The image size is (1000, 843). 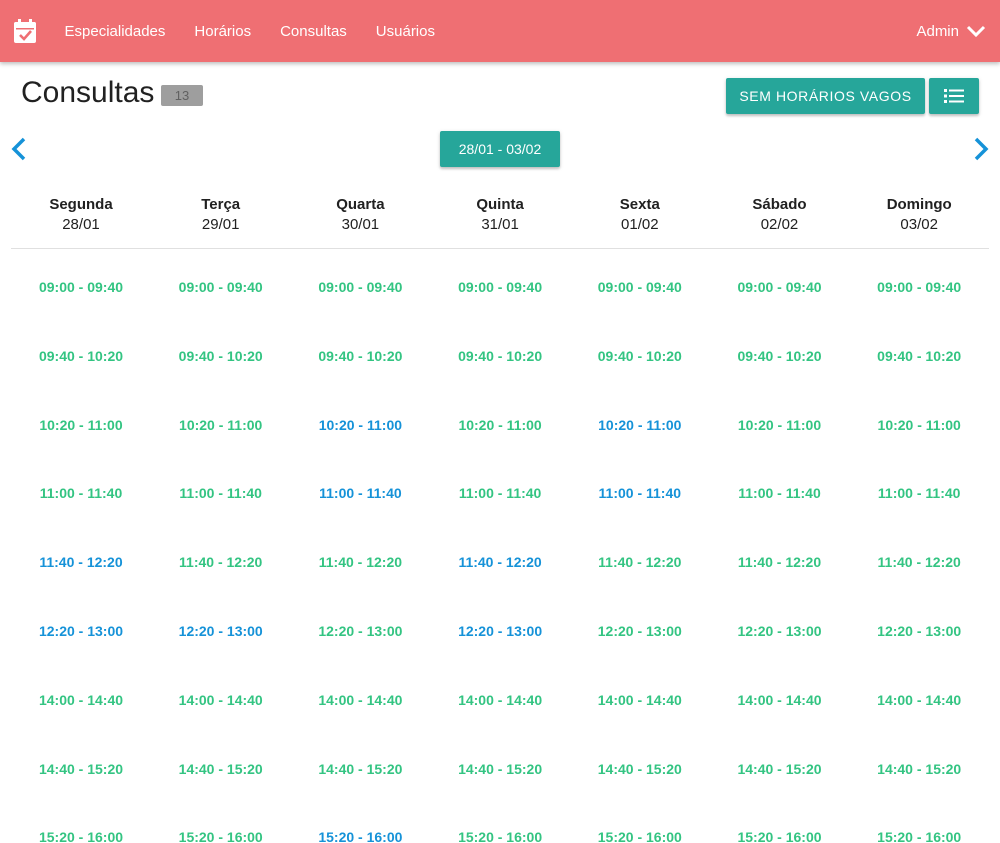 I want to click on day-header-quarta: Quarta 30/01, so click(x=360, y=212).